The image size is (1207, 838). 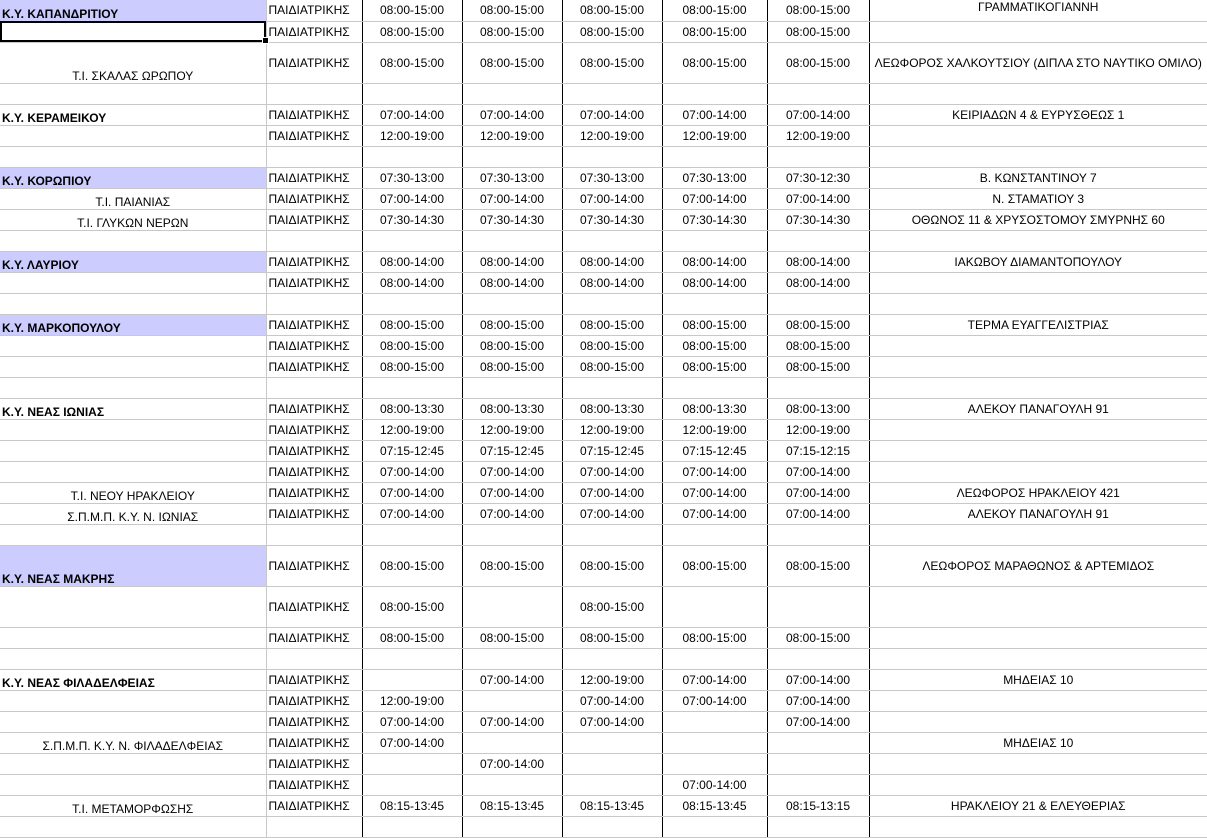 What do you see at coordinates (133, 262) in the screenshot?
I see `facility-name-cell: Κ.Υ. ΛΑΥΡΙΟΥ` at bounding box center [133, 262].